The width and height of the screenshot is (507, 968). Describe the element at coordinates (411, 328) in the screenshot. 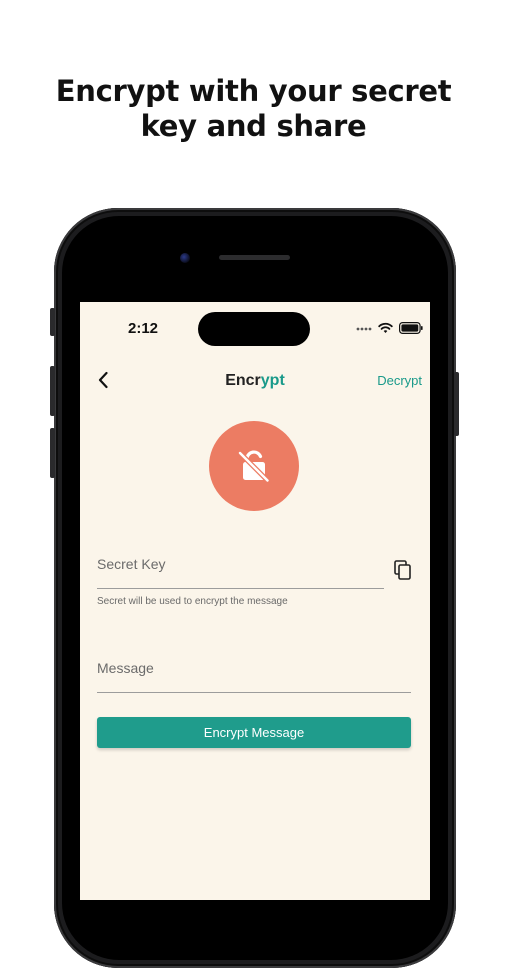

I see `battery-icon` at that location.